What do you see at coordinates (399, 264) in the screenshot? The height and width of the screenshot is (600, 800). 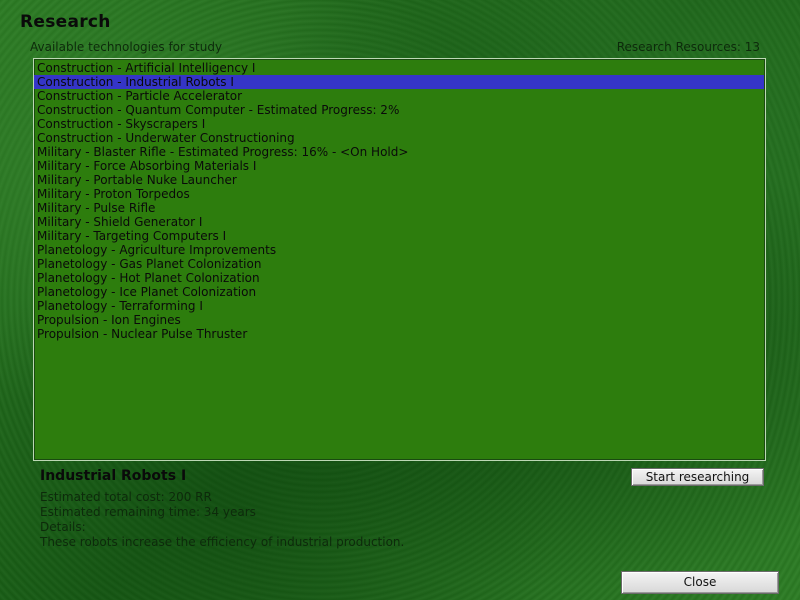 I see `list-item: Planetology - Gas Planet Colonization` at bounding box center [399, 264].